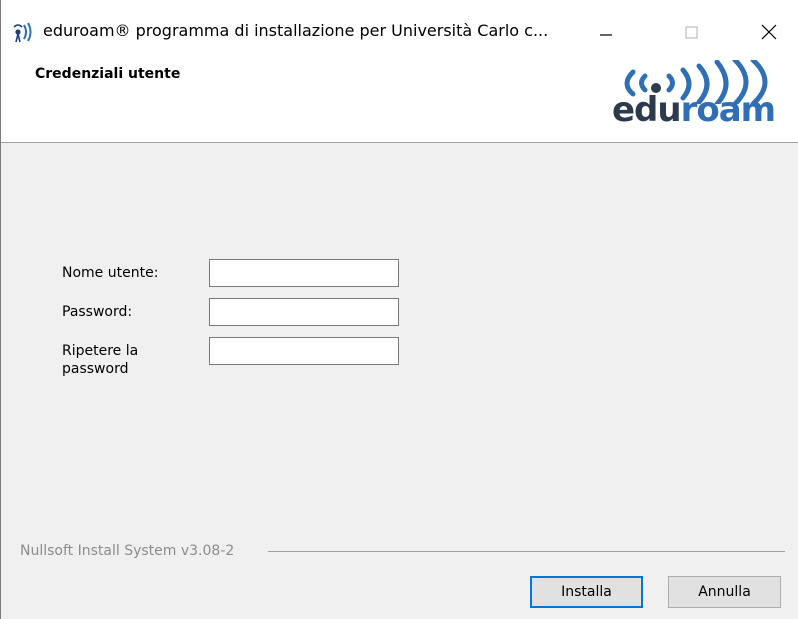 The height and width of the screenshot is (619, 798). What do you see at coordinates (127, 551) in the screenshot?
I see `installer-brand: Nullsoft Install System v3.08-2` at bounding box center [127, 551].